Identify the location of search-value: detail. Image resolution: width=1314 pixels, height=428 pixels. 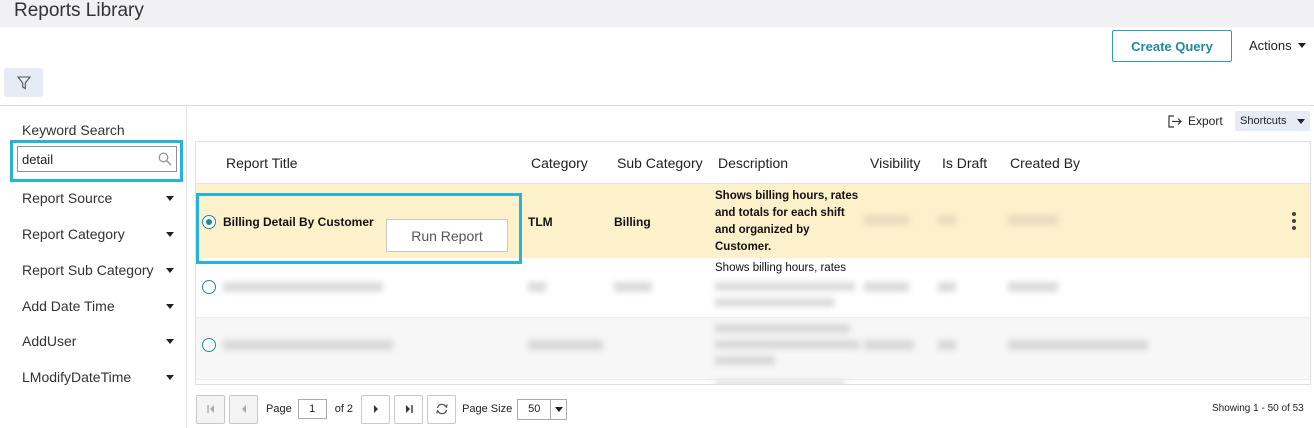
(38, 159).